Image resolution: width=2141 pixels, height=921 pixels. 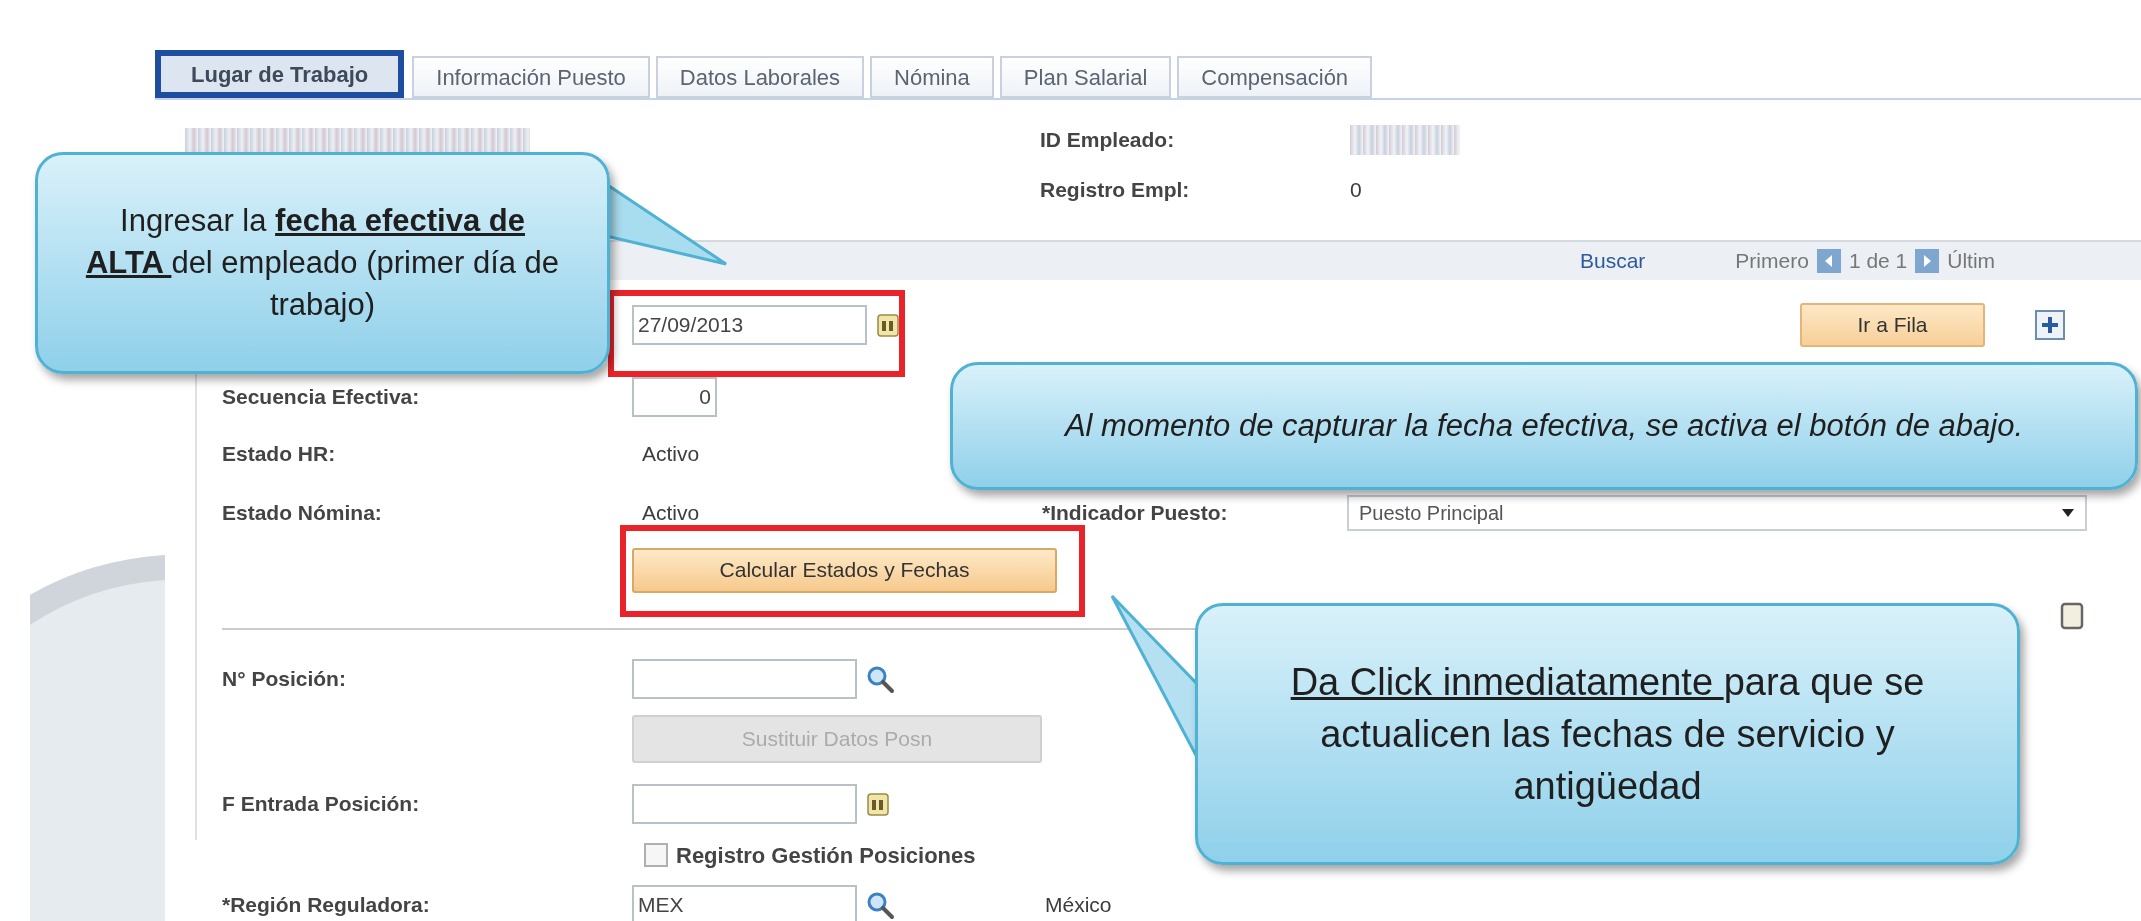 What do you see at coordinates (749, 325) in the screenshot?
I see `date-field: 27/09/2013` at bounding box center [749, 325].